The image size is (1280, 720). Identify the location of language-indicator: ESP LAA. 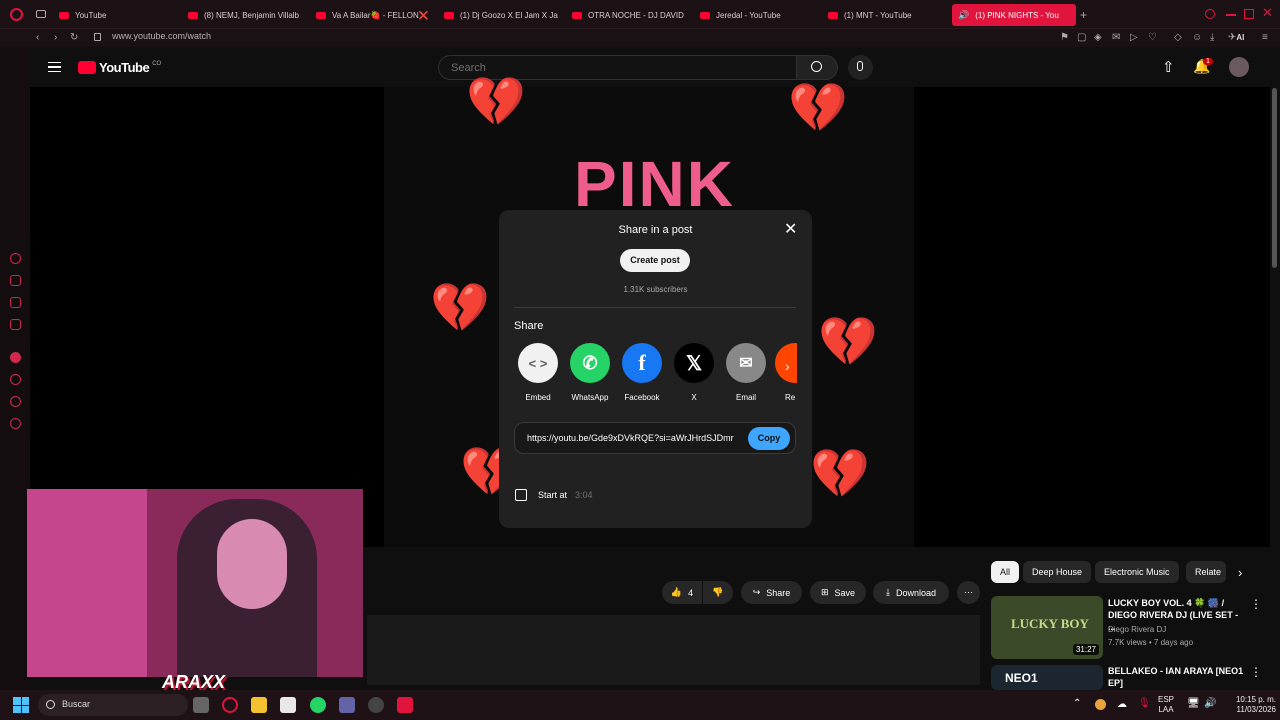
(1166, 705).